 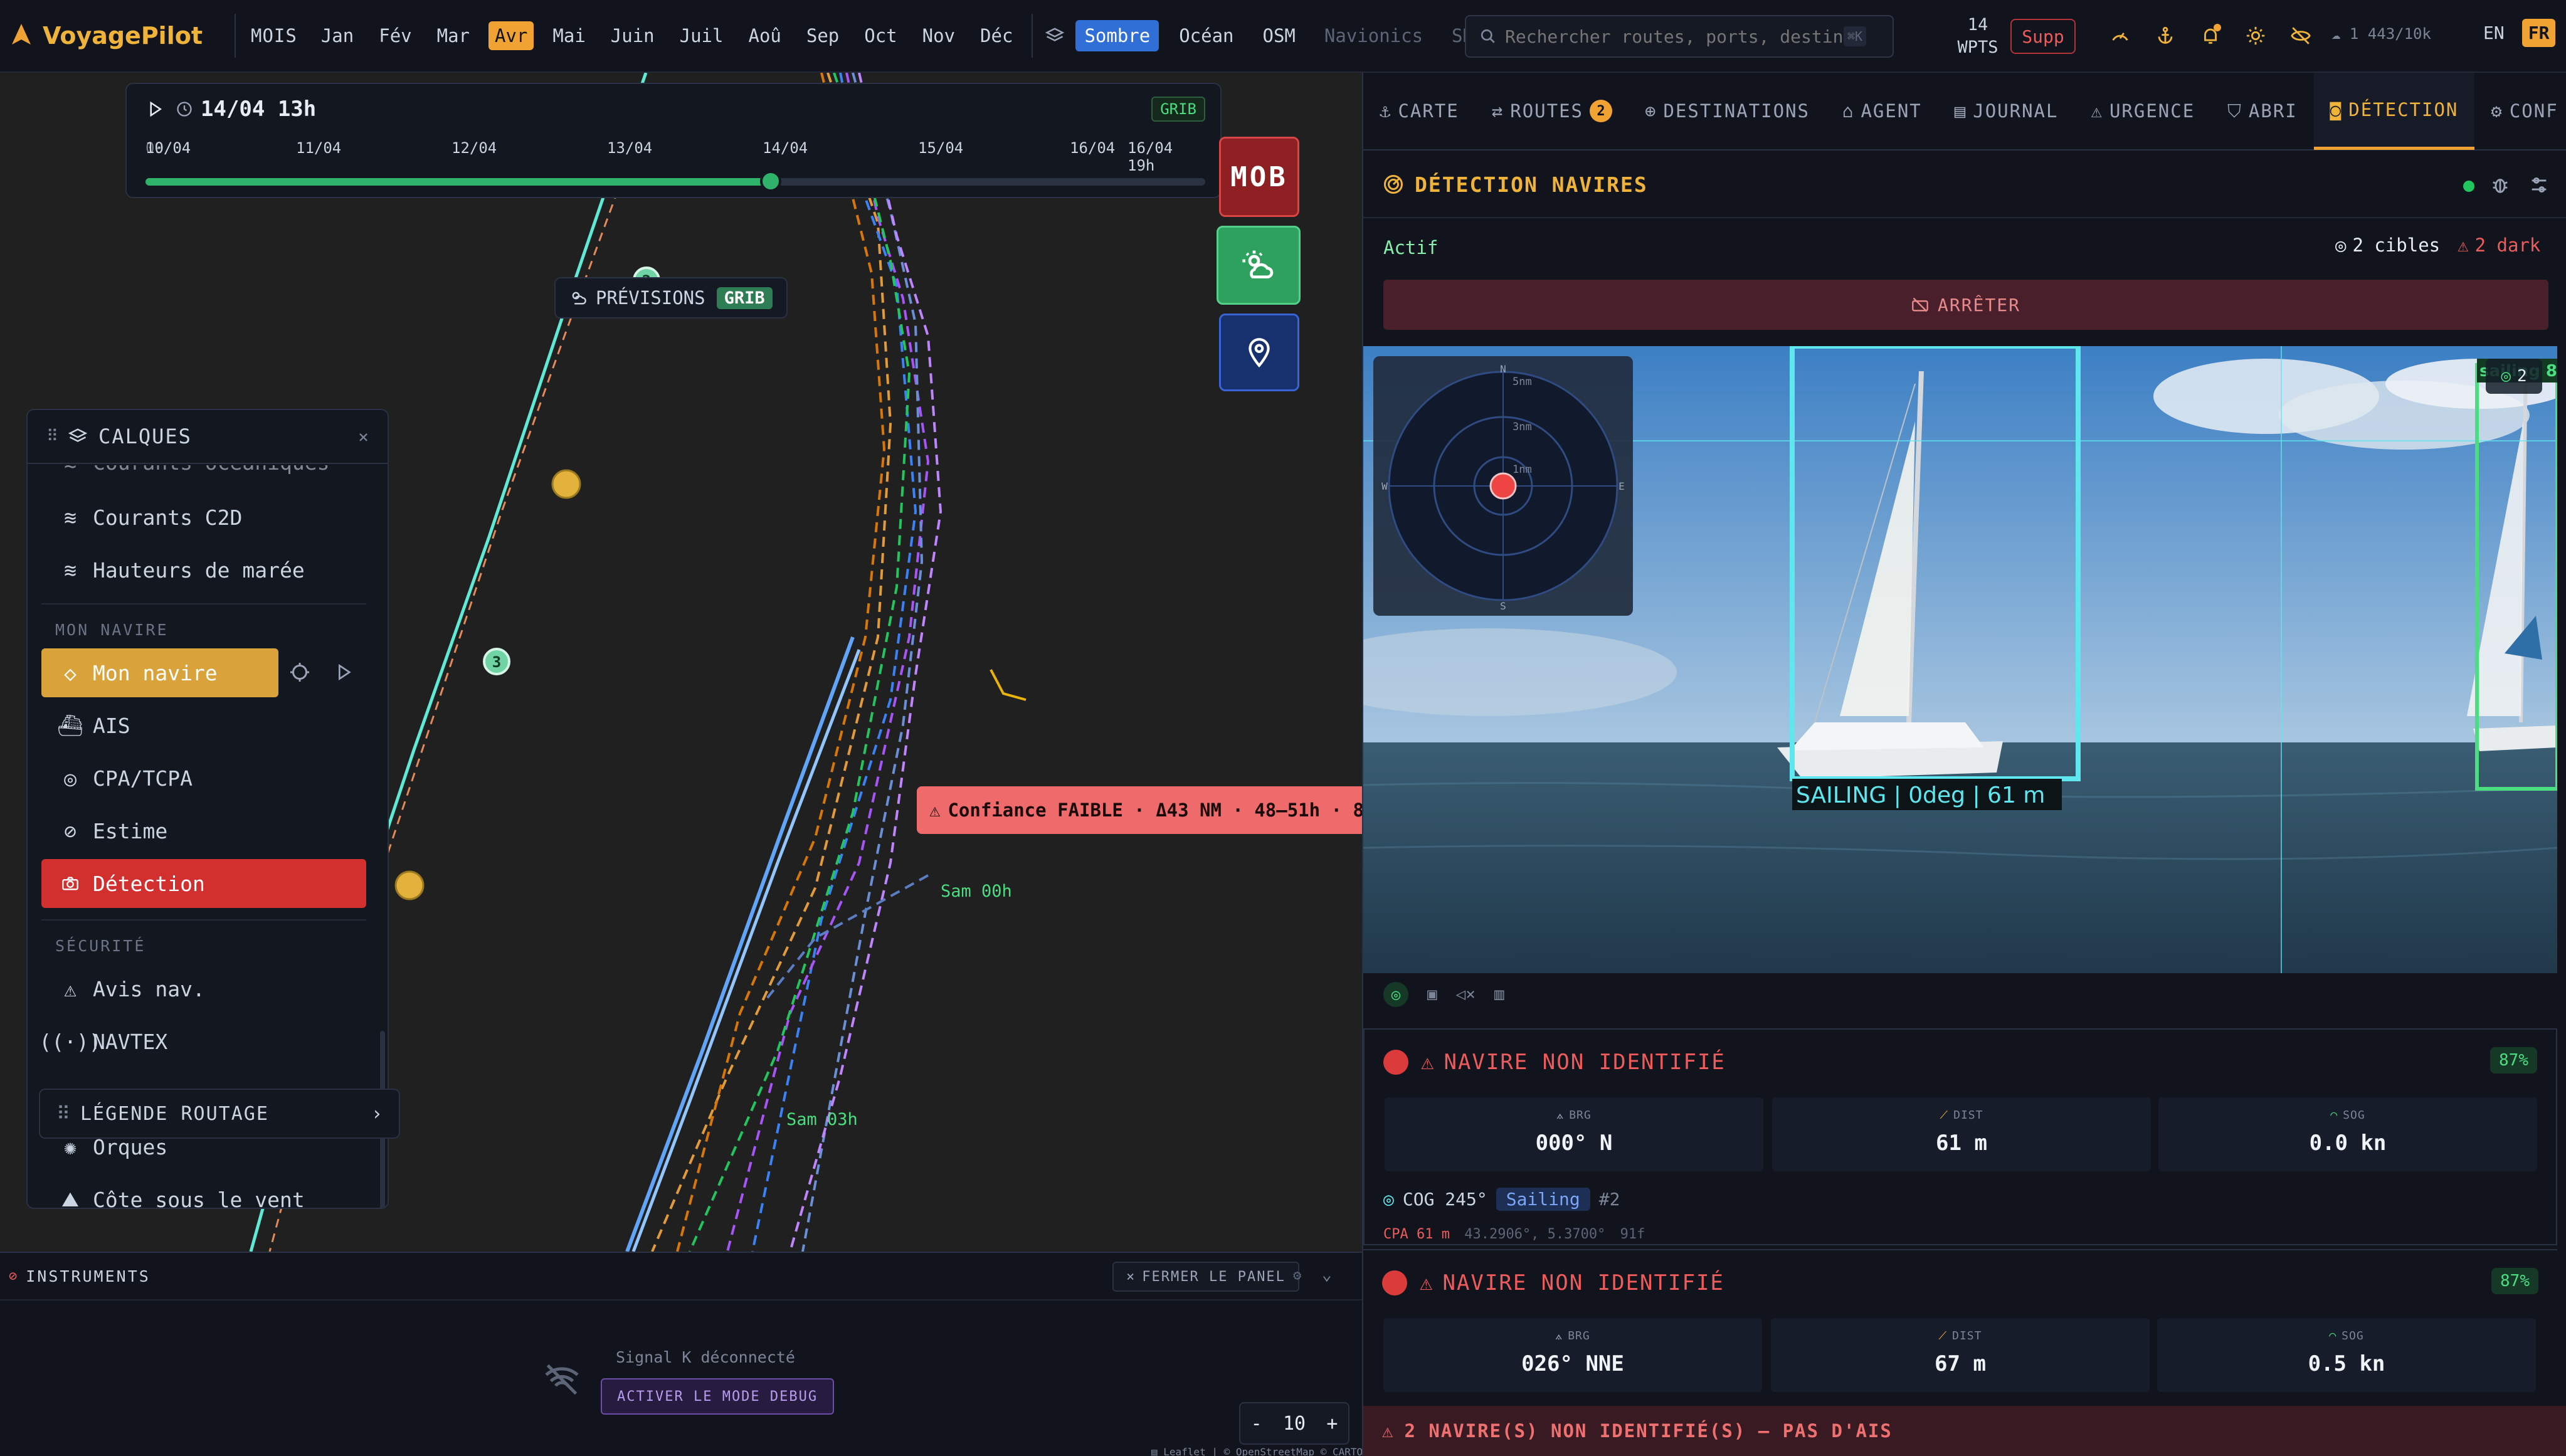 I want to click on tab-agent: ⌂ AGENT, so click(x=1882, y=112).